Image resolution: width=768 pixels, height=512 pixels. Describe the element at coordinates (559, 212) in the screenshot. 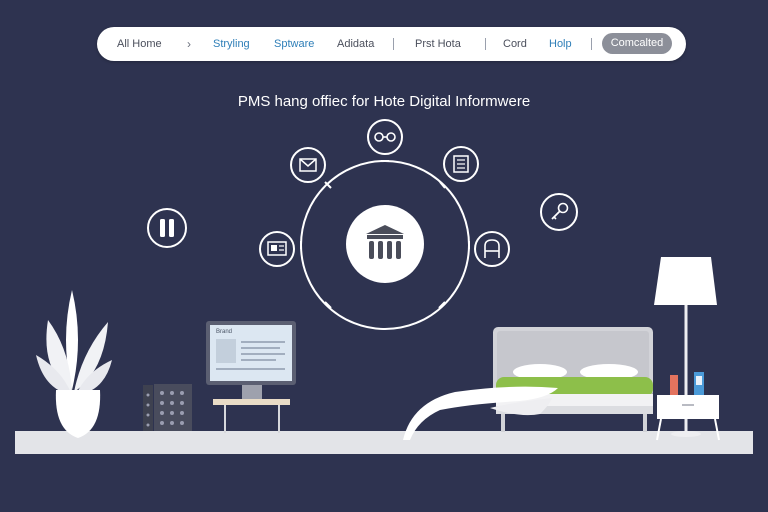

I see `key-icon` at that location.